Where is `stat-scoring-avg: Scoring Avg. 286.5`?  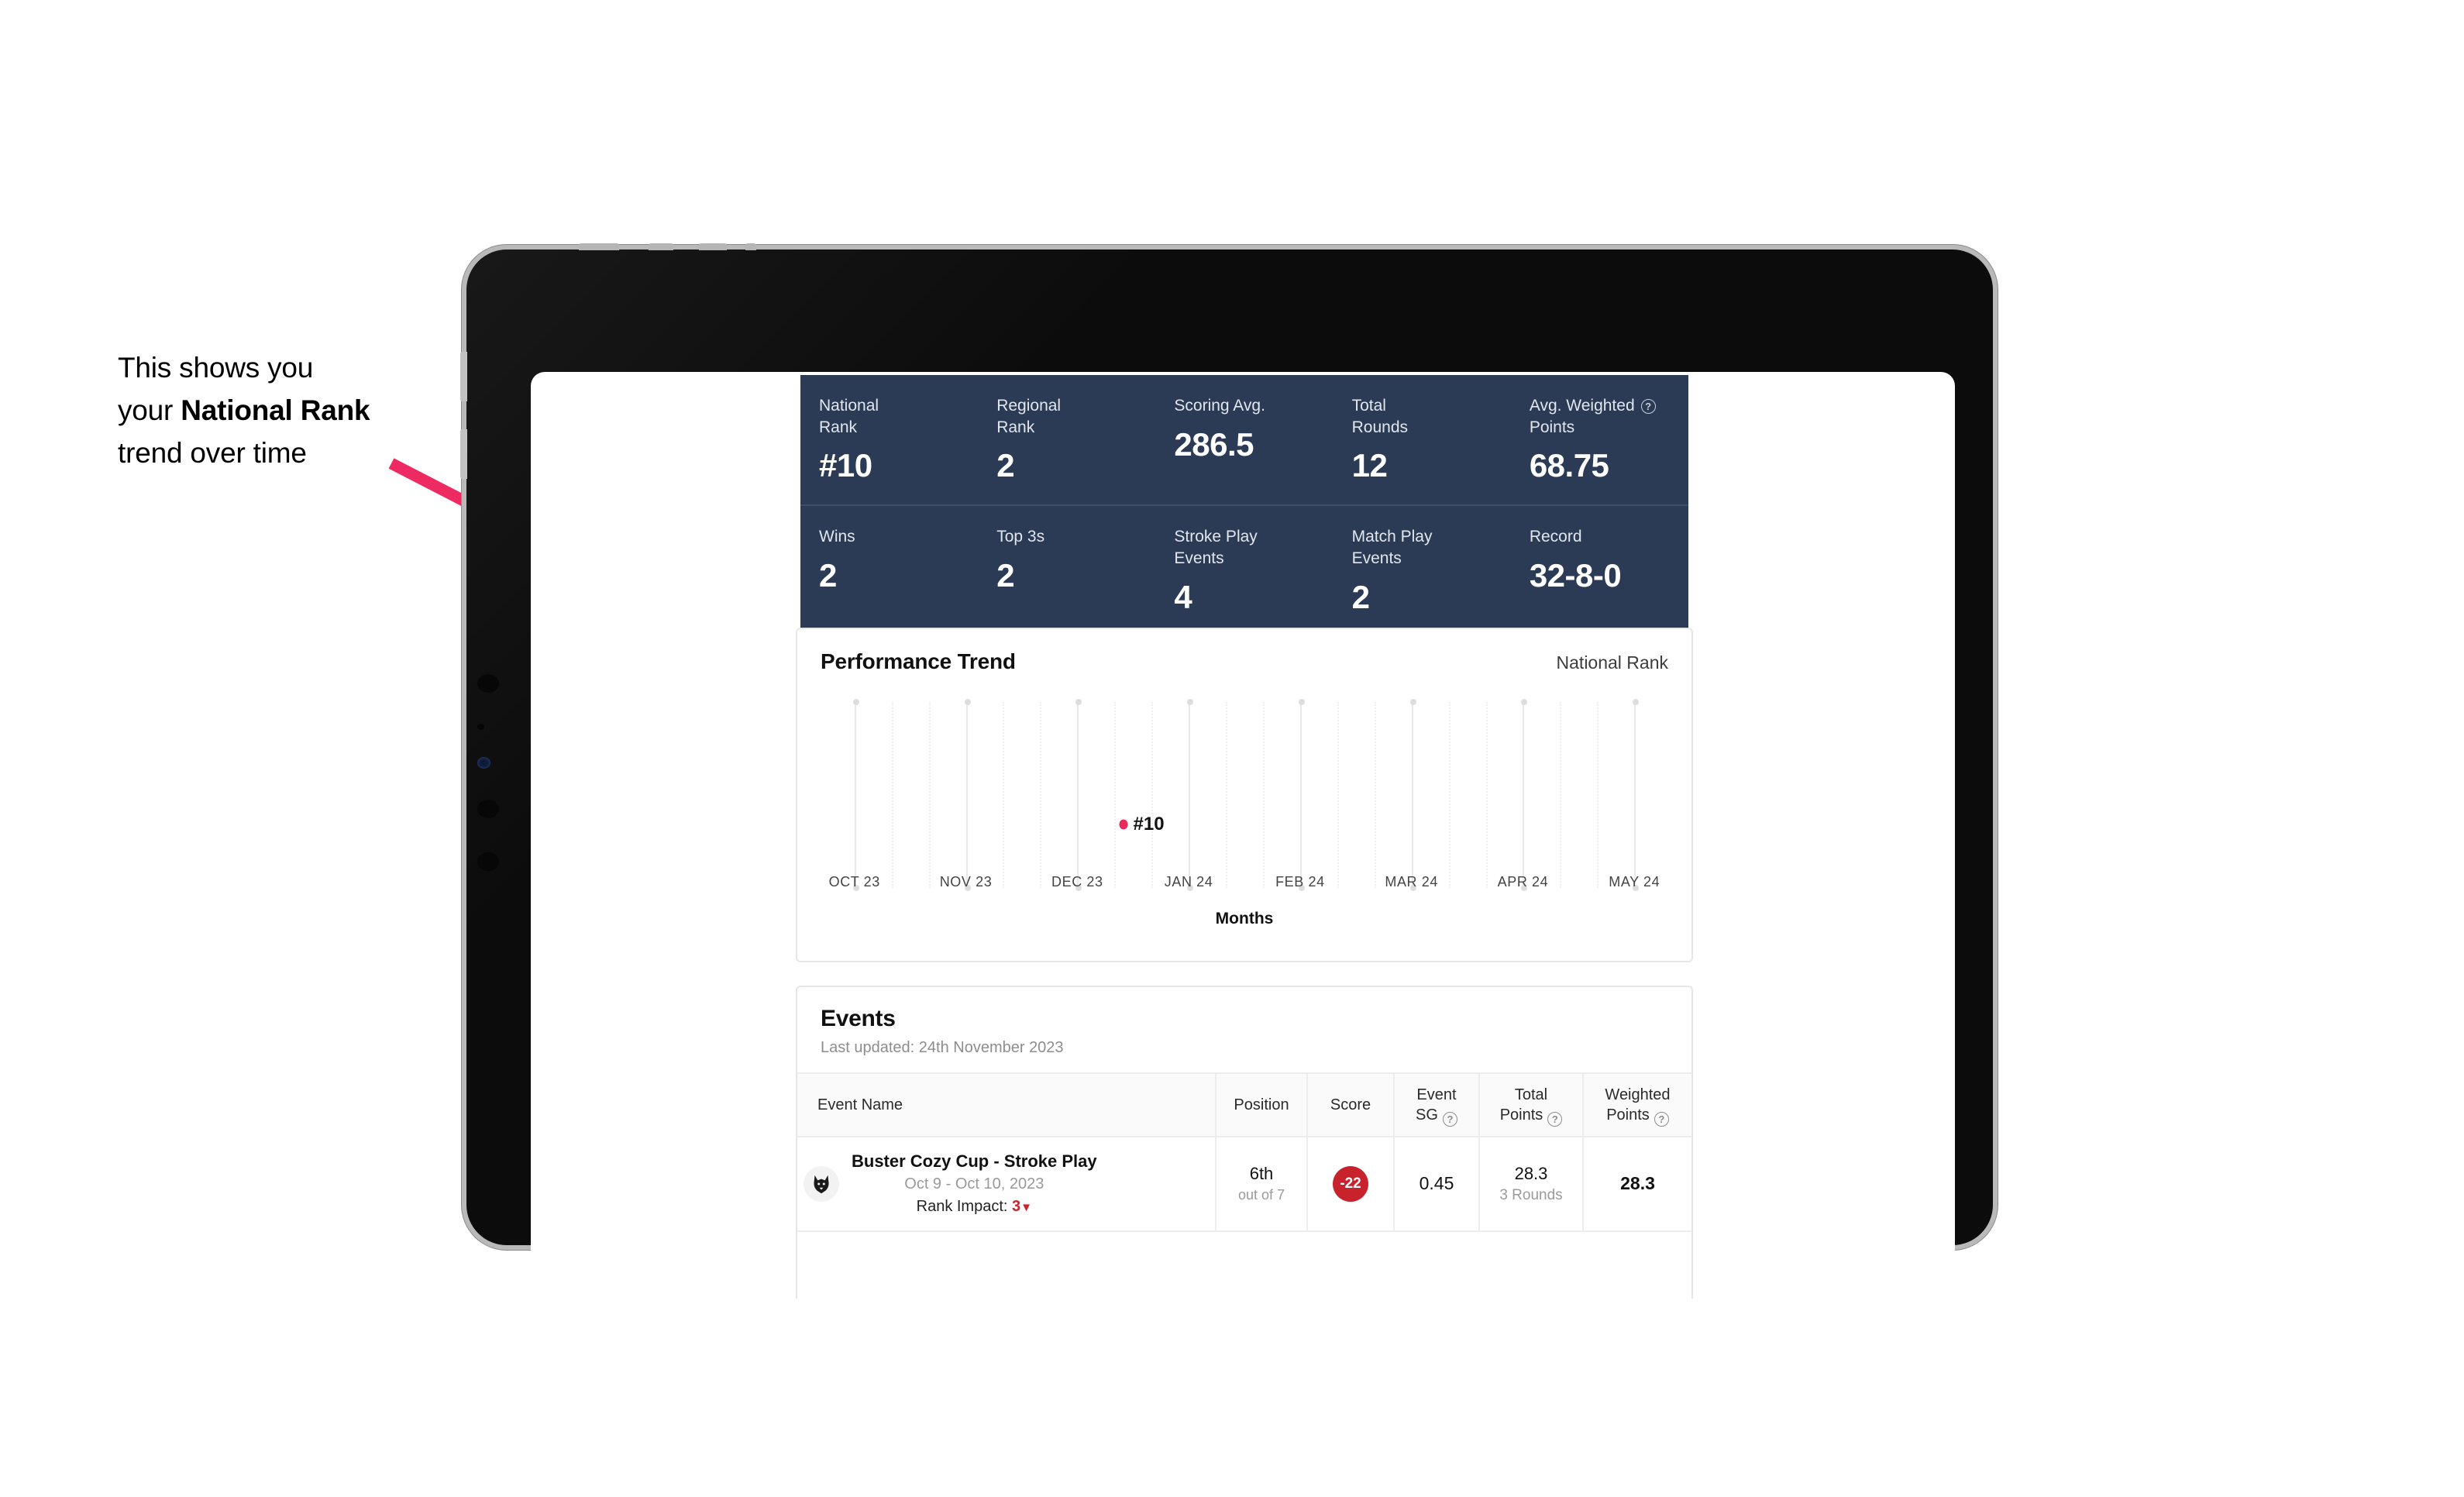
stat-scoring-avg: Scoring Avg. 286.5 is located at coordinates (1244, 439).